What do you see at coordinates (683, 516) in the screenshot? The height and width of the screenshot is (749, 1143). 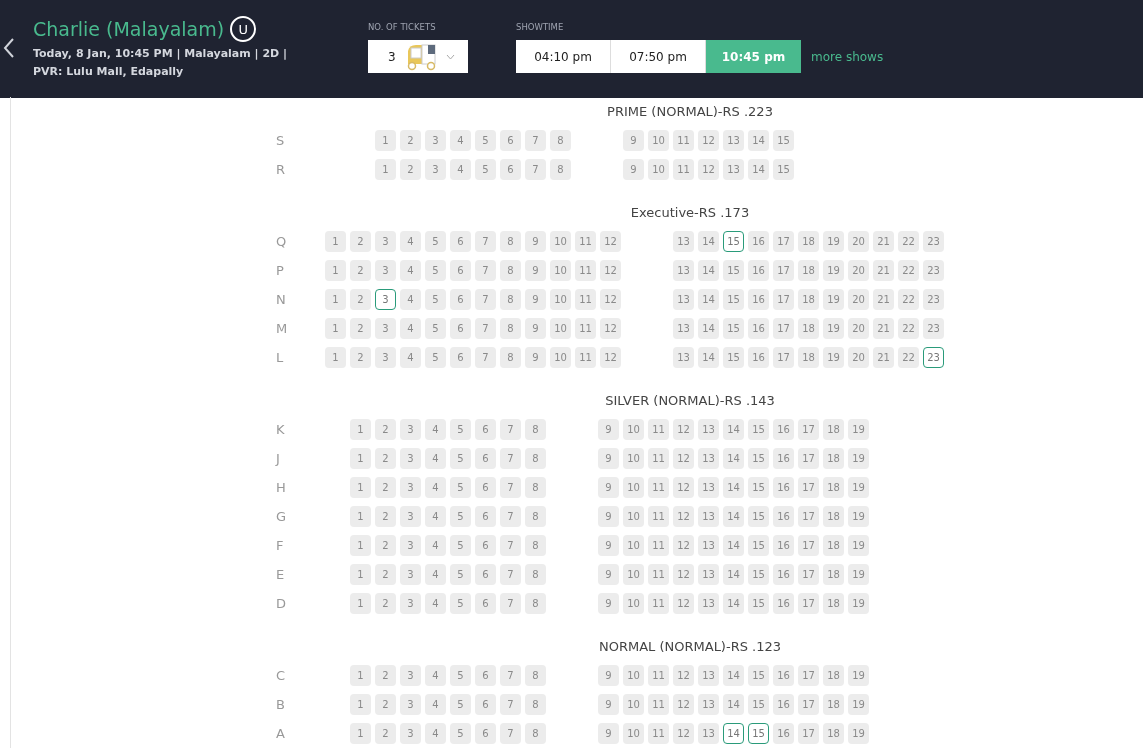 I see `seat: 12` at bounding box center [683, 516].